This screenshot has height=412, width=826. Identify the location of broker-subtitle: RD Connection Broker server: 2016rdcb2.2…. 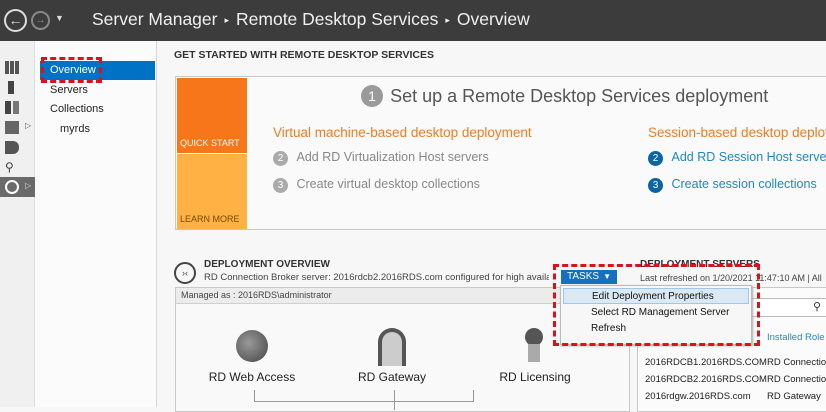
(376, 277).